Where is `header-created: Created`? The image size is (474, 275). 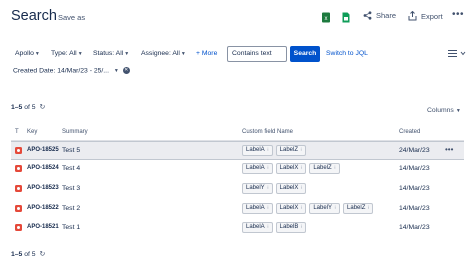 header-created: Created is located at coordinates (409, 132).